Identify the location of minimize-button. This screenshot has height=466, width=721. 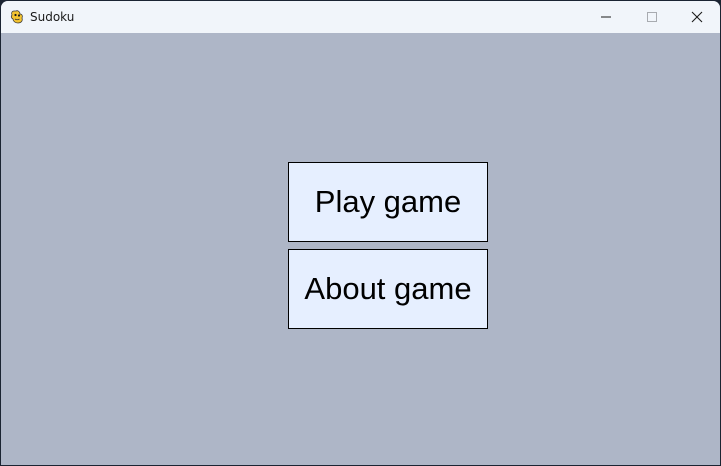
(606, 17).